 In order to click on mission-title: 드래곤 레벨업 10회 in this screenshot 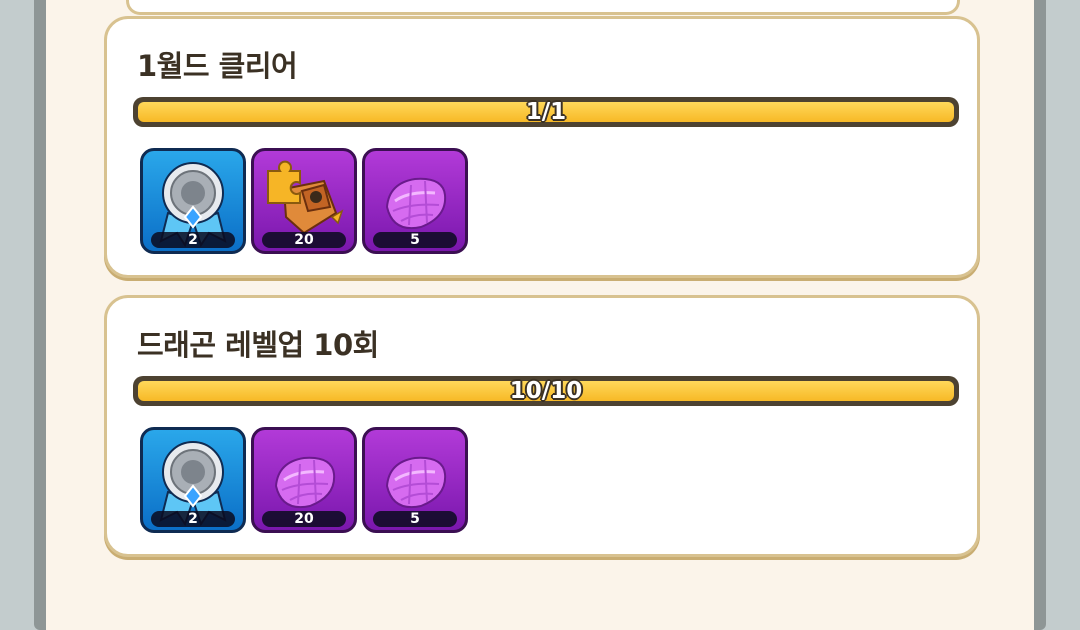, I will do `click(258, 345)`.